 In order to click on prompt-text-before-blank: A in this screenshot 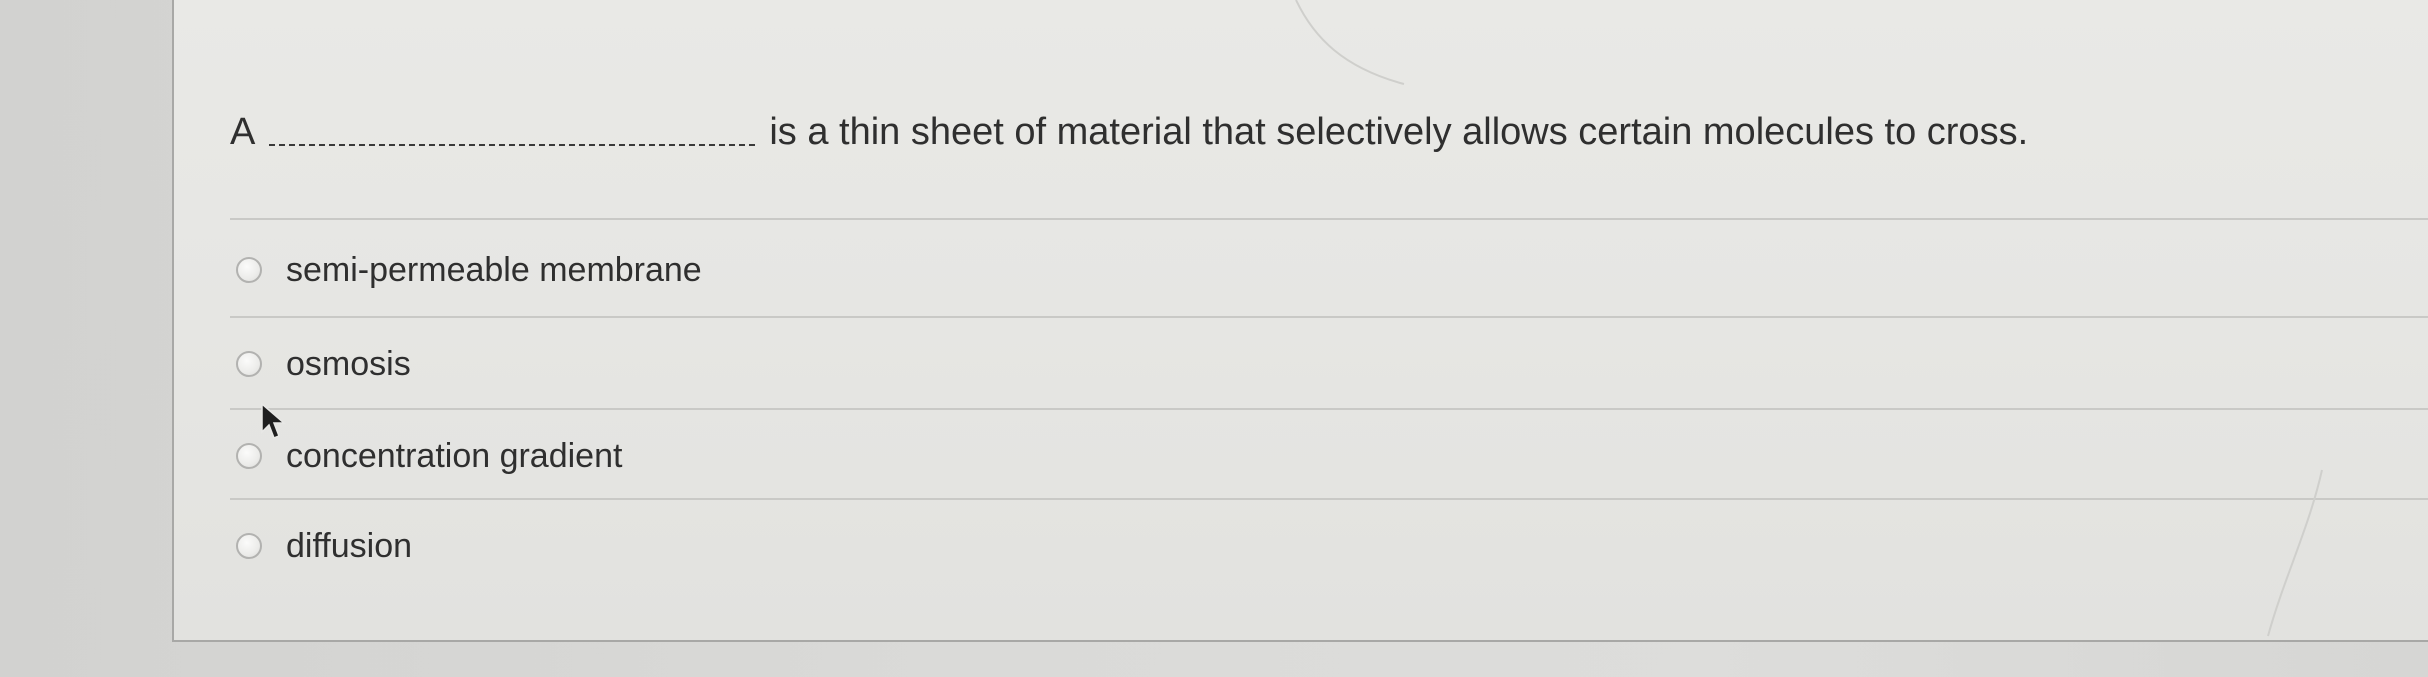, I will do `click(243, 132)`.